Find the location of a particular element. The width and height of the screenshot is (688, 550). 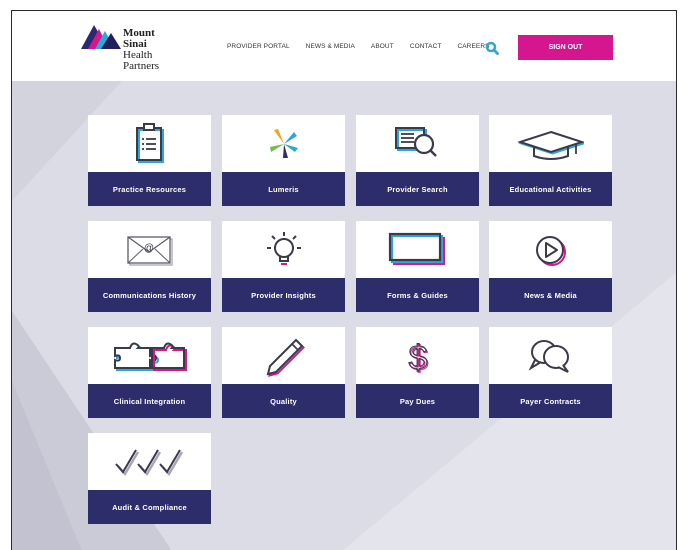

tile-provider-search: Provider Search is located at coordinates (417, 160).